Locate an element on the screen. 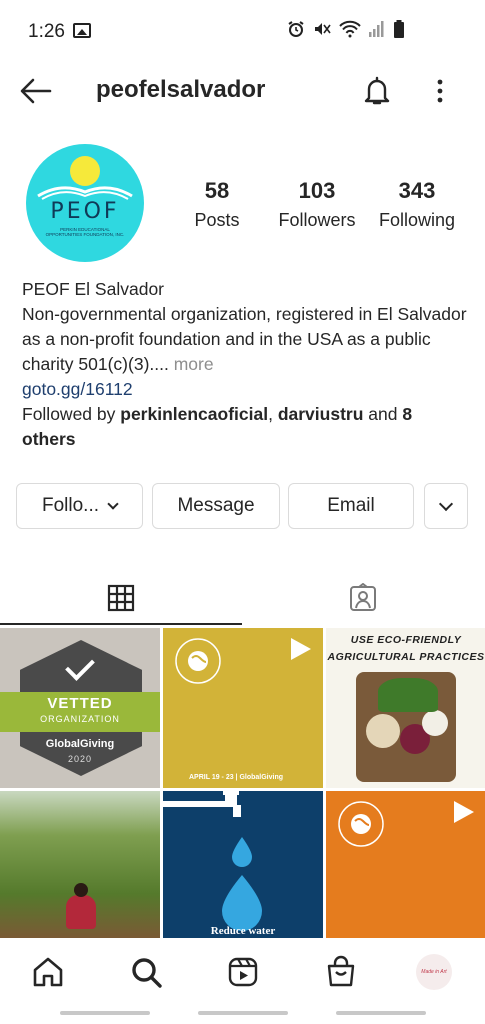 The width and height of the screenshot is (485, 1024). following-label: Following is located at coordinates (417, 220).